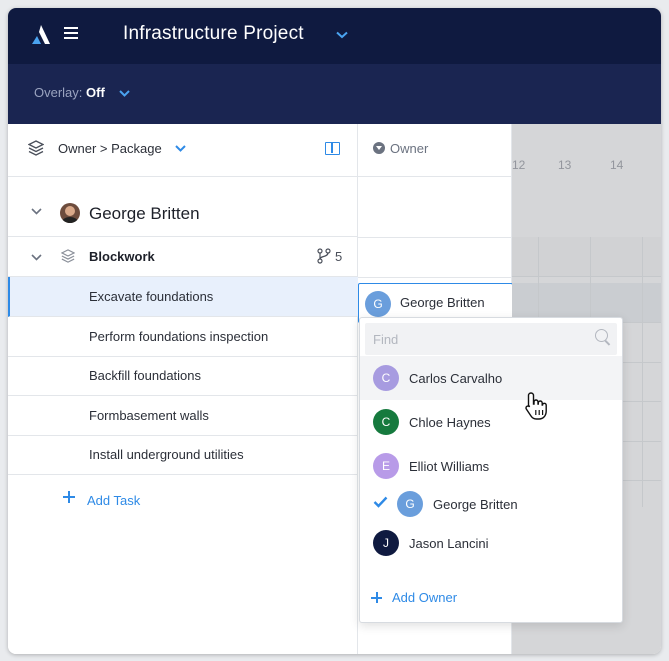 This screenshot has width=669, height=661. I want to click on layers-icon, so click(36, 148).